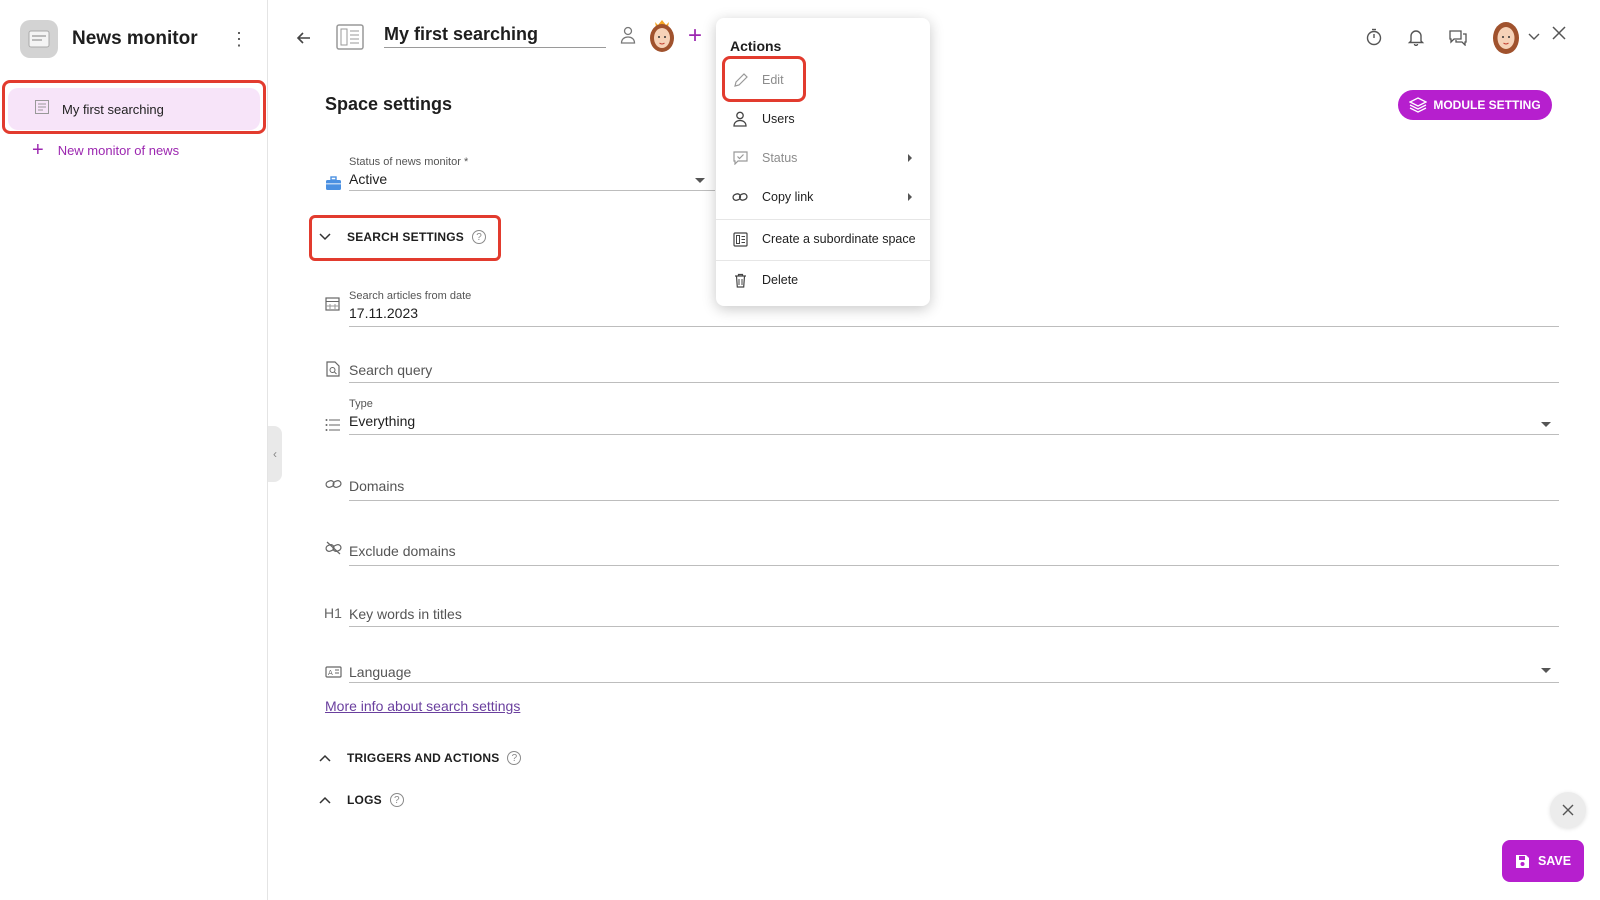 This screenshot has width=1600, height=900. What do you see at coordinates (389, 104) in the screenshot?
I see `page-title: Space settings` at bounding box center [389, 104].